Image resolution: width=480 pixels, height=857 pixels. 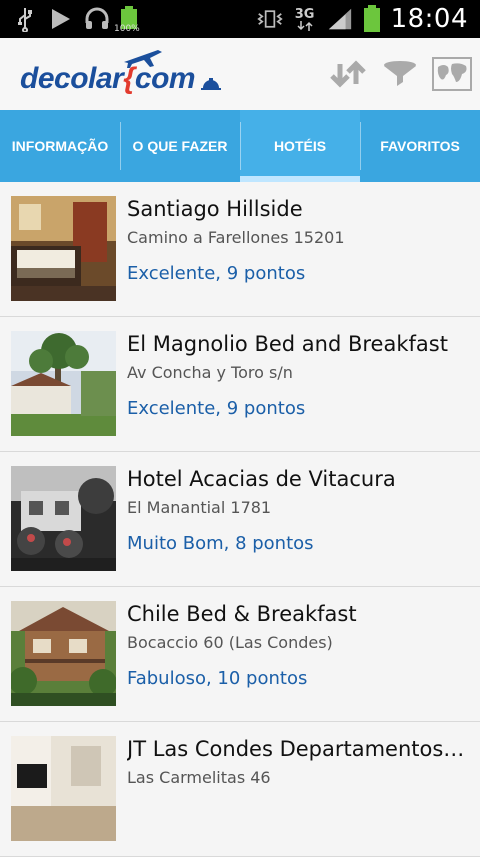 I want to click on clock: 18:04, so click(x=429, y=19).